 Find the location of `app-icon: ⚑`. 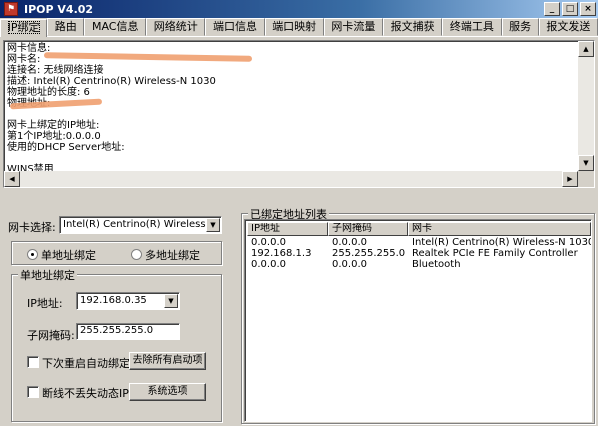

app-icon: ⚑ is located at coordinates (11, 9).